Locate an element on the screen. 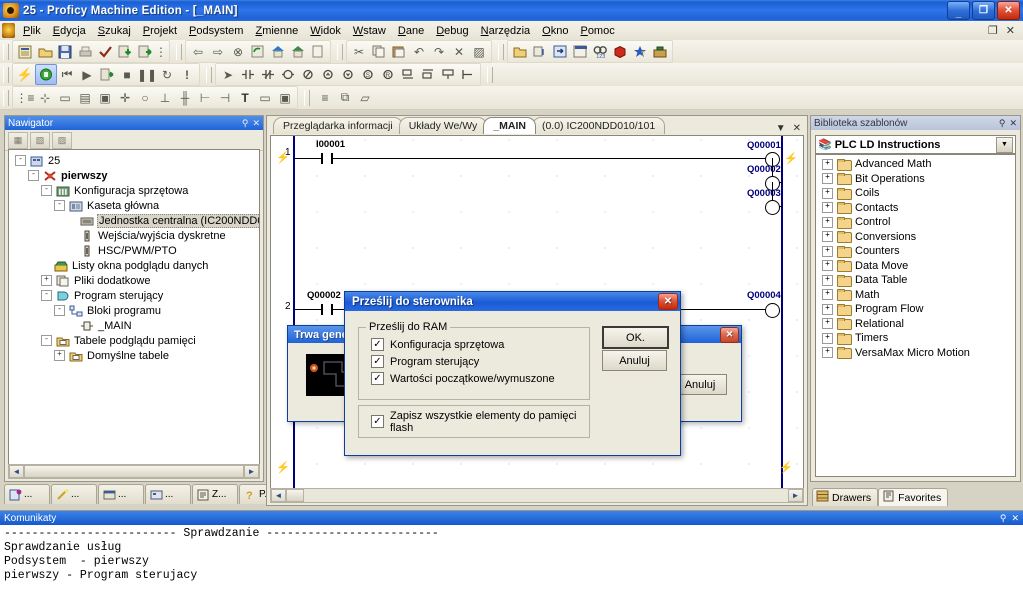 Image resolution: width=1023 pixels, height=605 pixels. document-tab-1: Przeglądarka informacji is located at coordinates (338, 125).